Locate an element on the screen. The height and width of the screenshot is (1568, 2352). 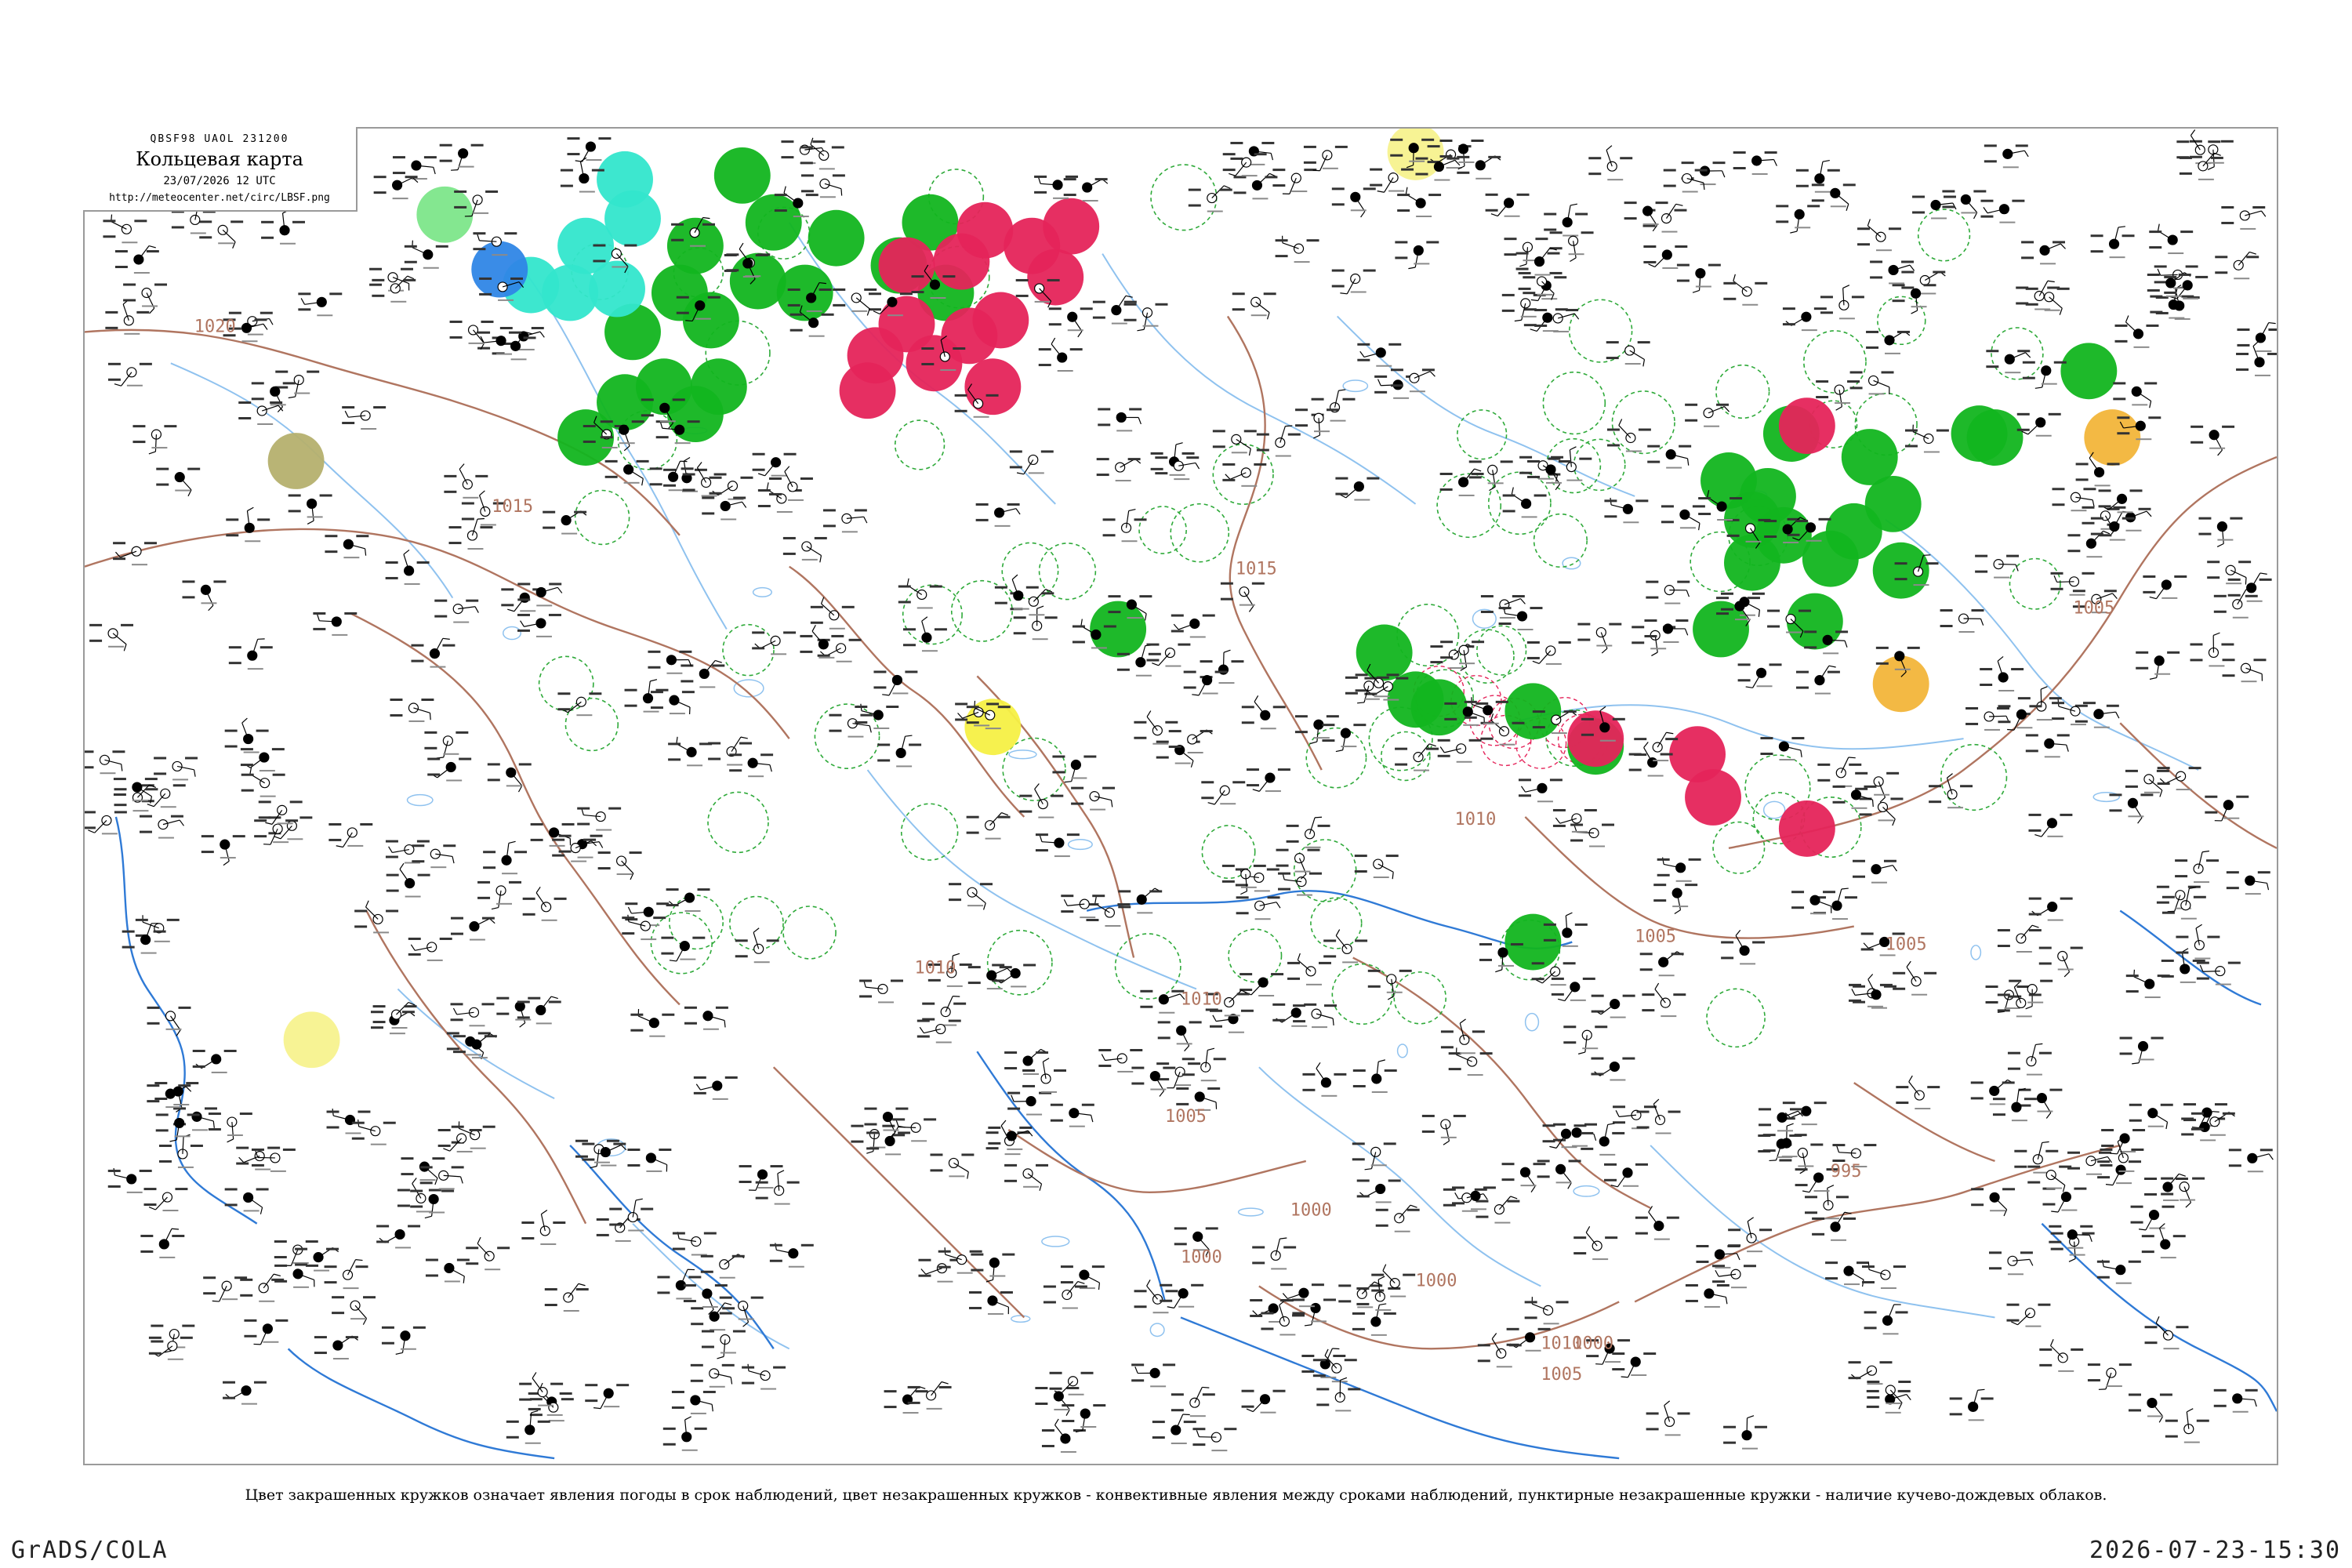
cb-cloud-dashed-circle is located at coordinates (1974, 777).